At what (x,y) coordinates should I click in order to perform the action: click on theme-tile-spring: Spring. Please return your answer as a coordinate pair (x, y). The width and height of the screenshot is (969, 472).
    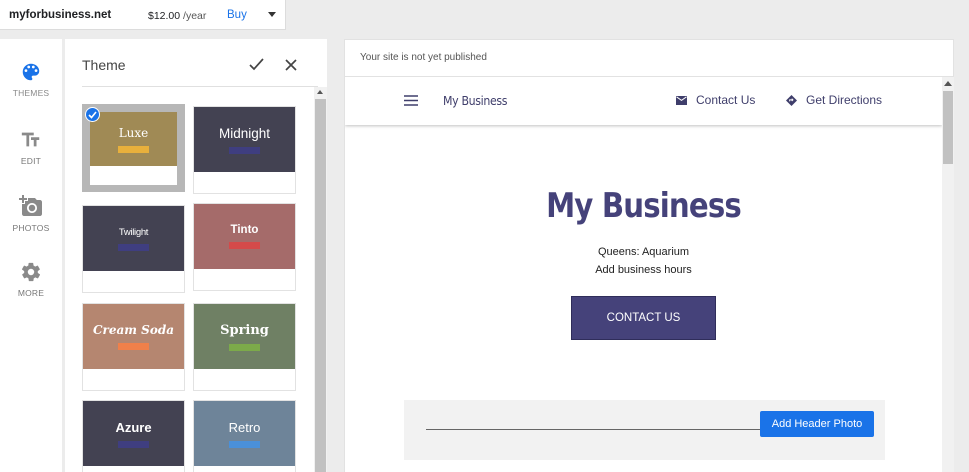
    Looking at the image, I should click on (244, 347).